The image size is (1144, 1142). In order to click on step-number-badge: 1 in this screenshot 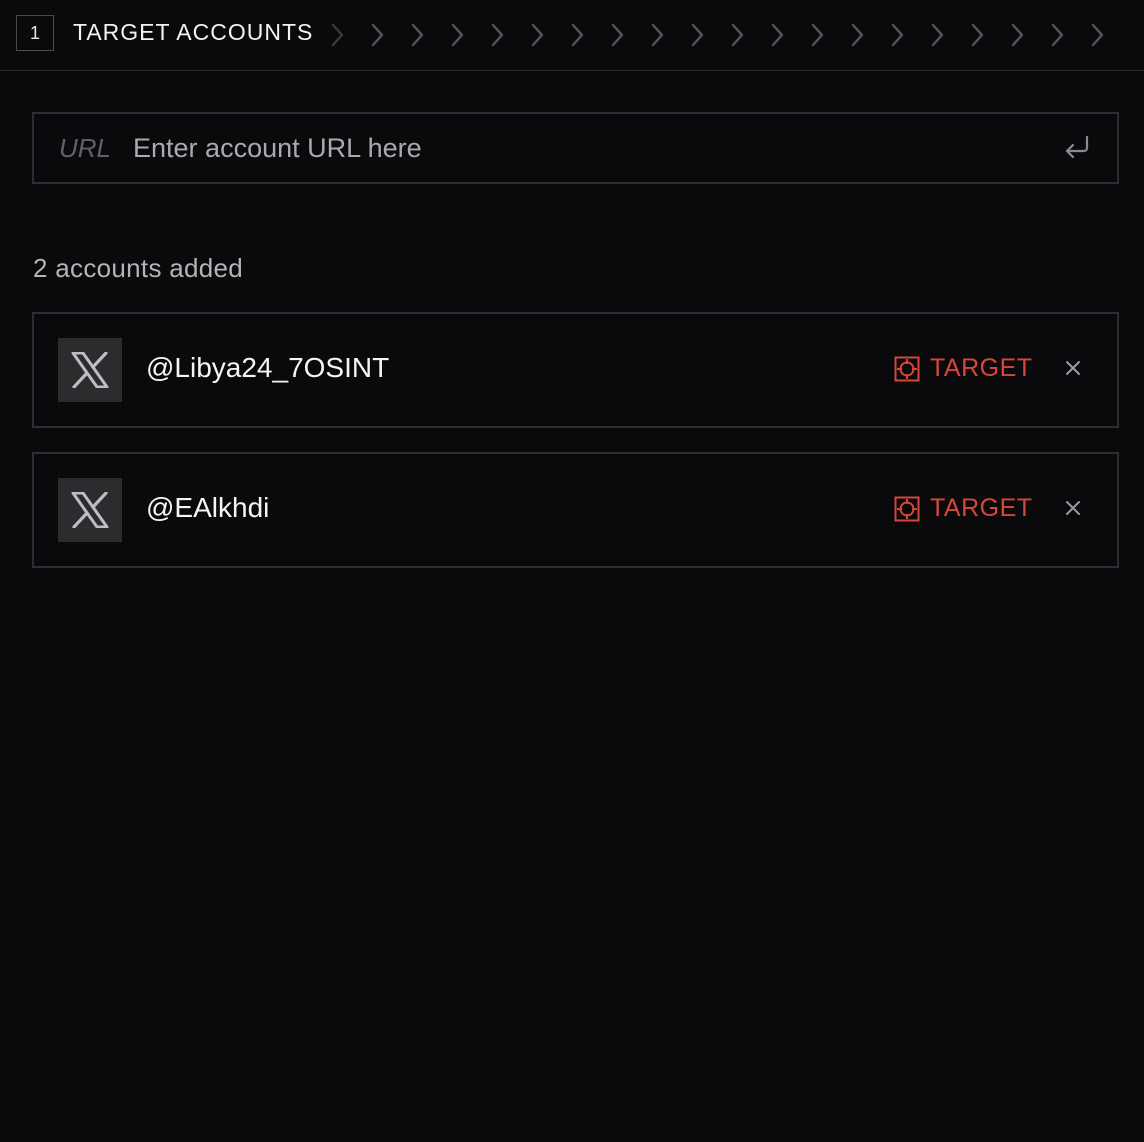, I will do `click(35, 33)`.